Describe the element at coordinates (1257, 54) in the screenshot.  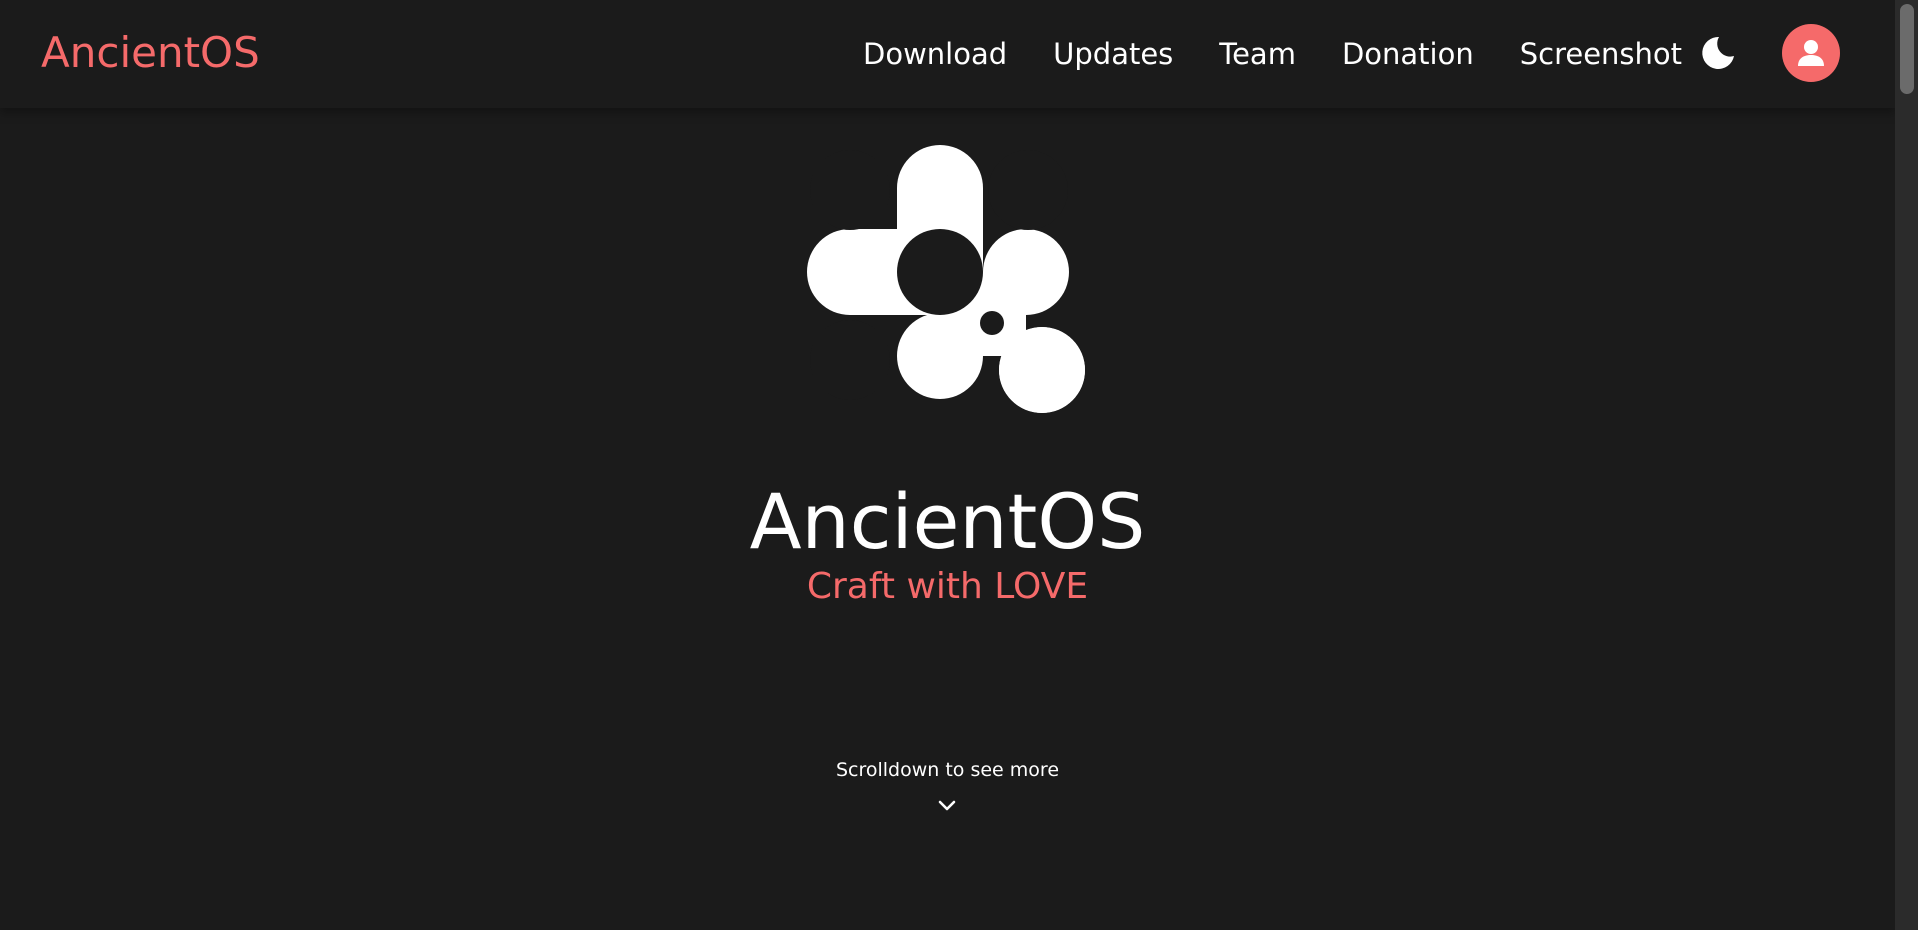
I see `nav-link-team: Team` at that location.